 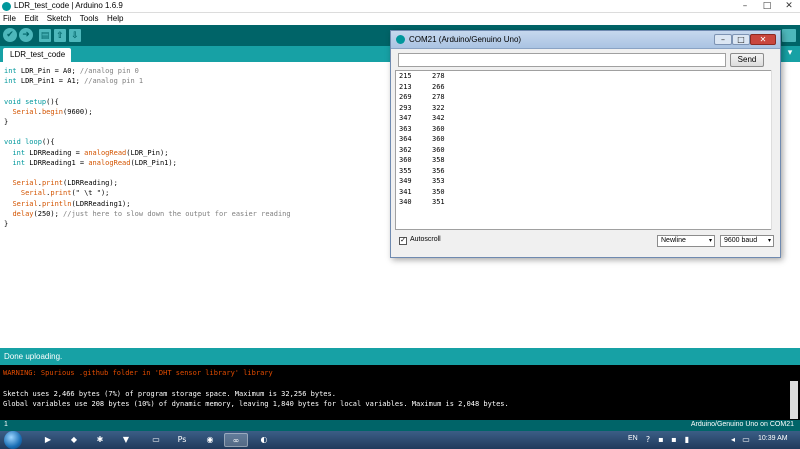 I want to click on code-token: }, so click(x=6, y=122).